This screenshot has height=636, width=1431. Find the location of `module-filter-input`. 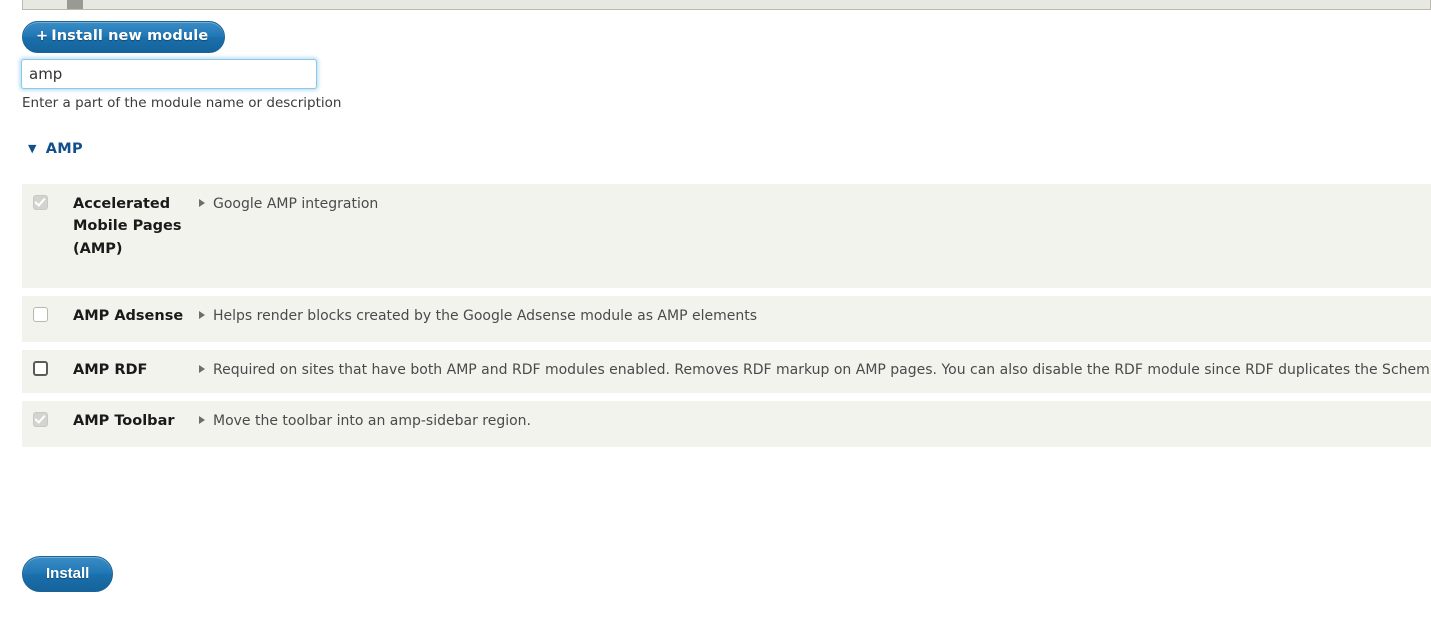

module-filter-input is located at coordinates (169, 74).